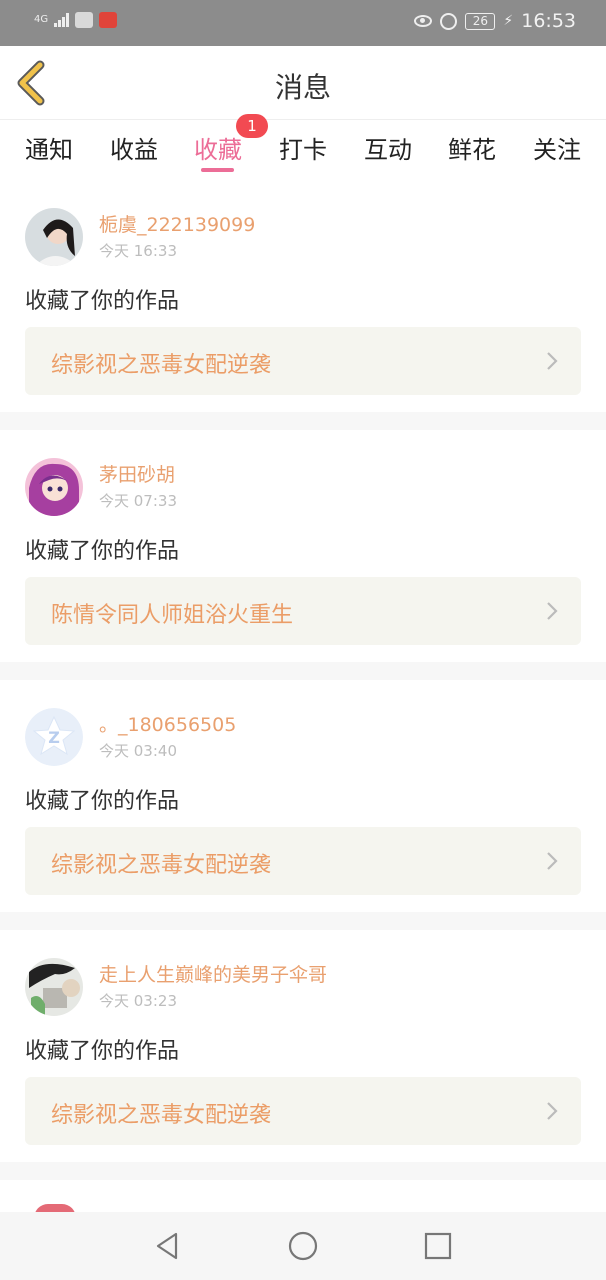  What do you see at coordinates (167, 1246) in the screenshot?
I see `back-triangle-icon` at bounding box center [167, 1246].